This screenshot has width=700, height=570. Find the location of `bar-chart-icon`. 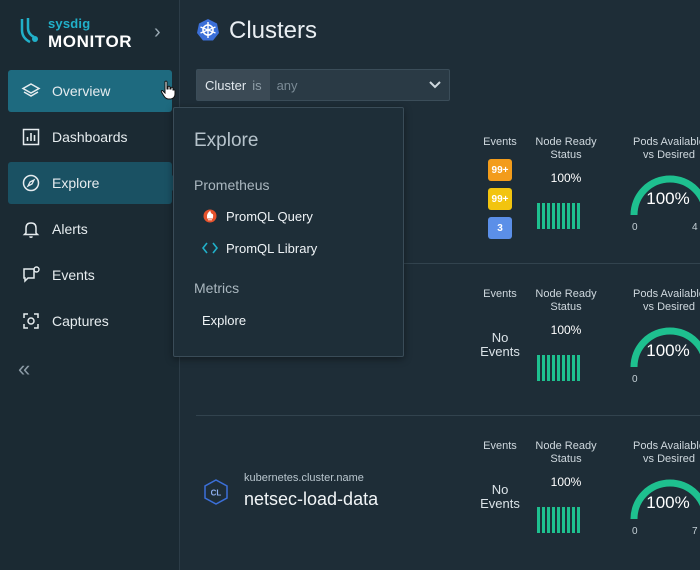

bar-chart-icon is located at coordinates (31, 137).